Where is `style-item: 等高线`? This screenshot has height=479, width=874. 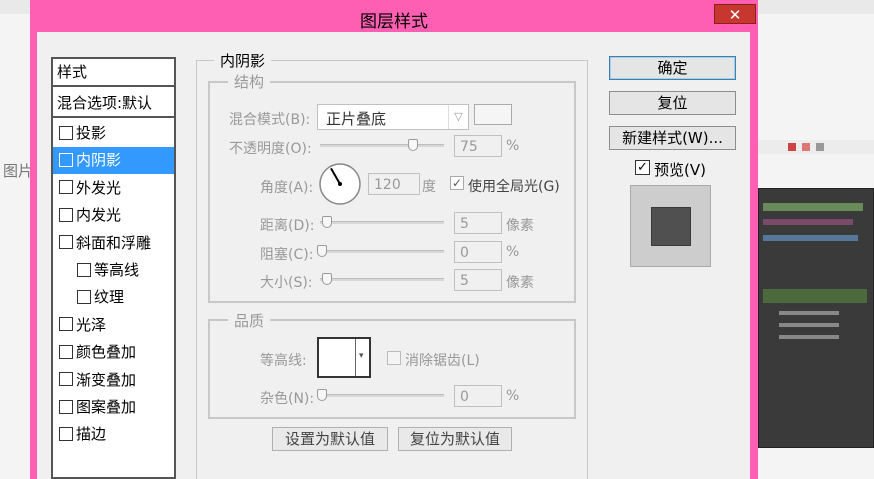 style-item: 等高线 is located at coordinates (113, 270).